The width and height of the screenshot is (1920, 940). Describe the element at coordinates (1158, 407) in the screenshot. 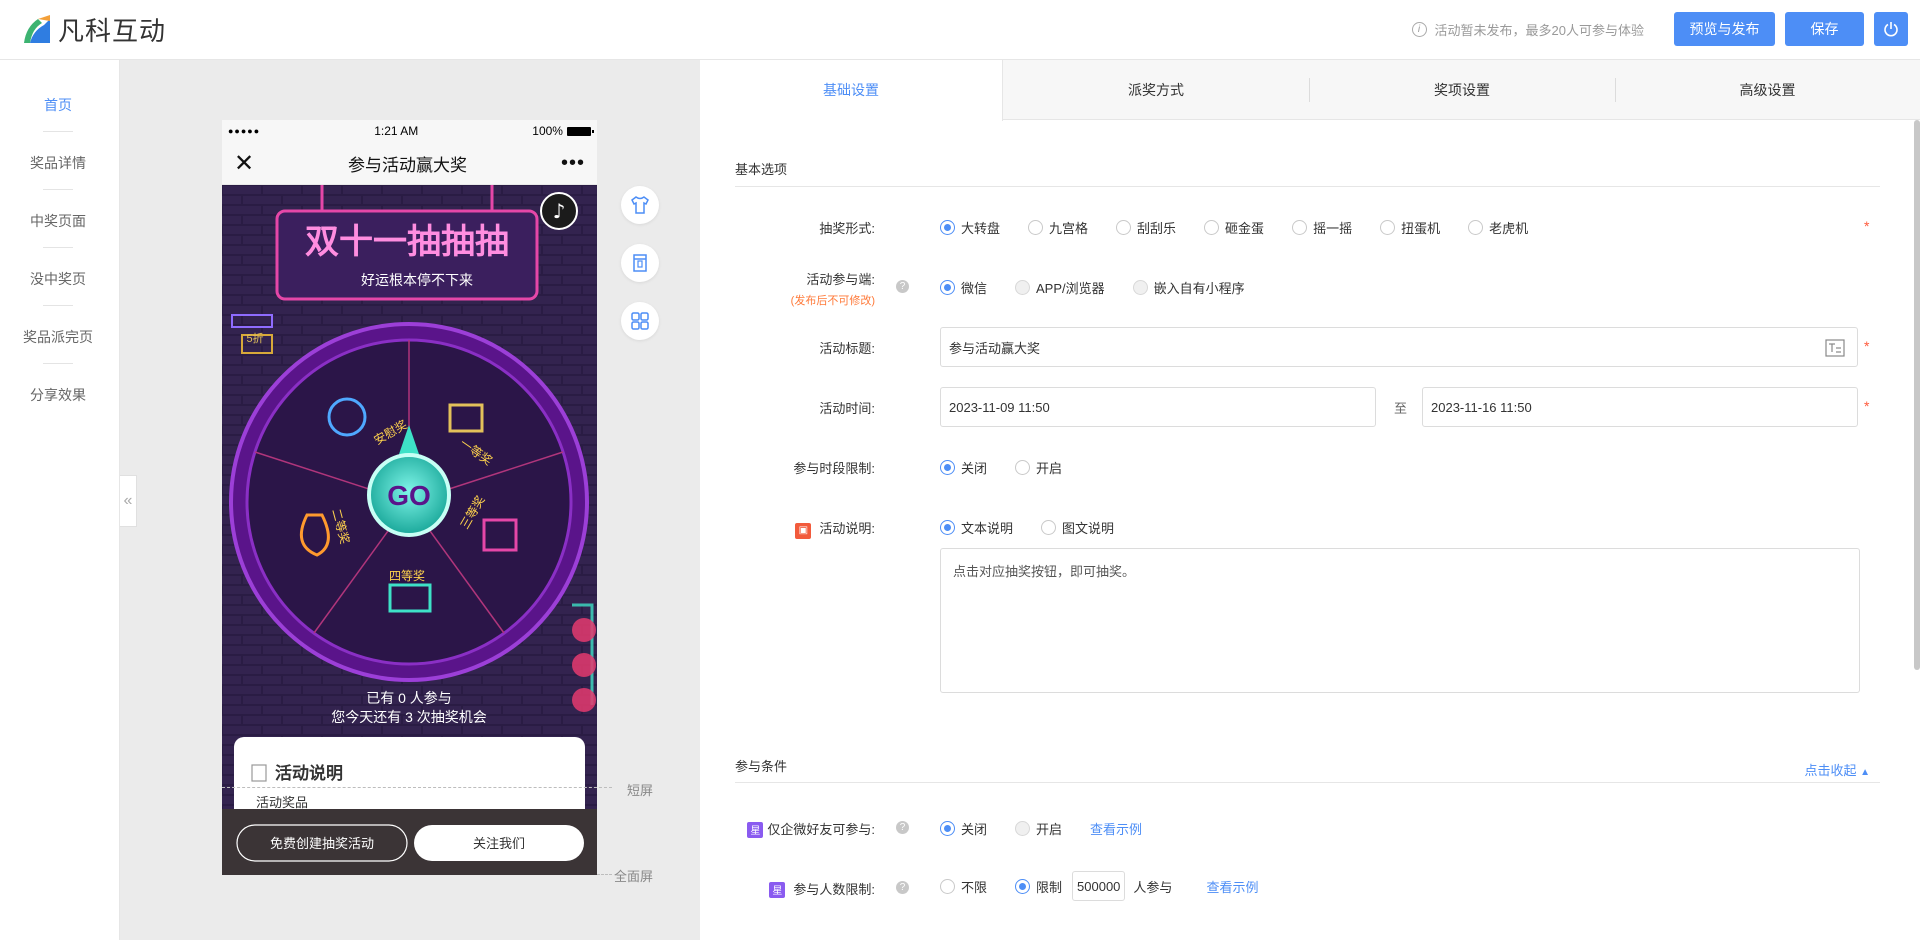

I see `start-time-input: 2023-11-09 11:50` at that location.